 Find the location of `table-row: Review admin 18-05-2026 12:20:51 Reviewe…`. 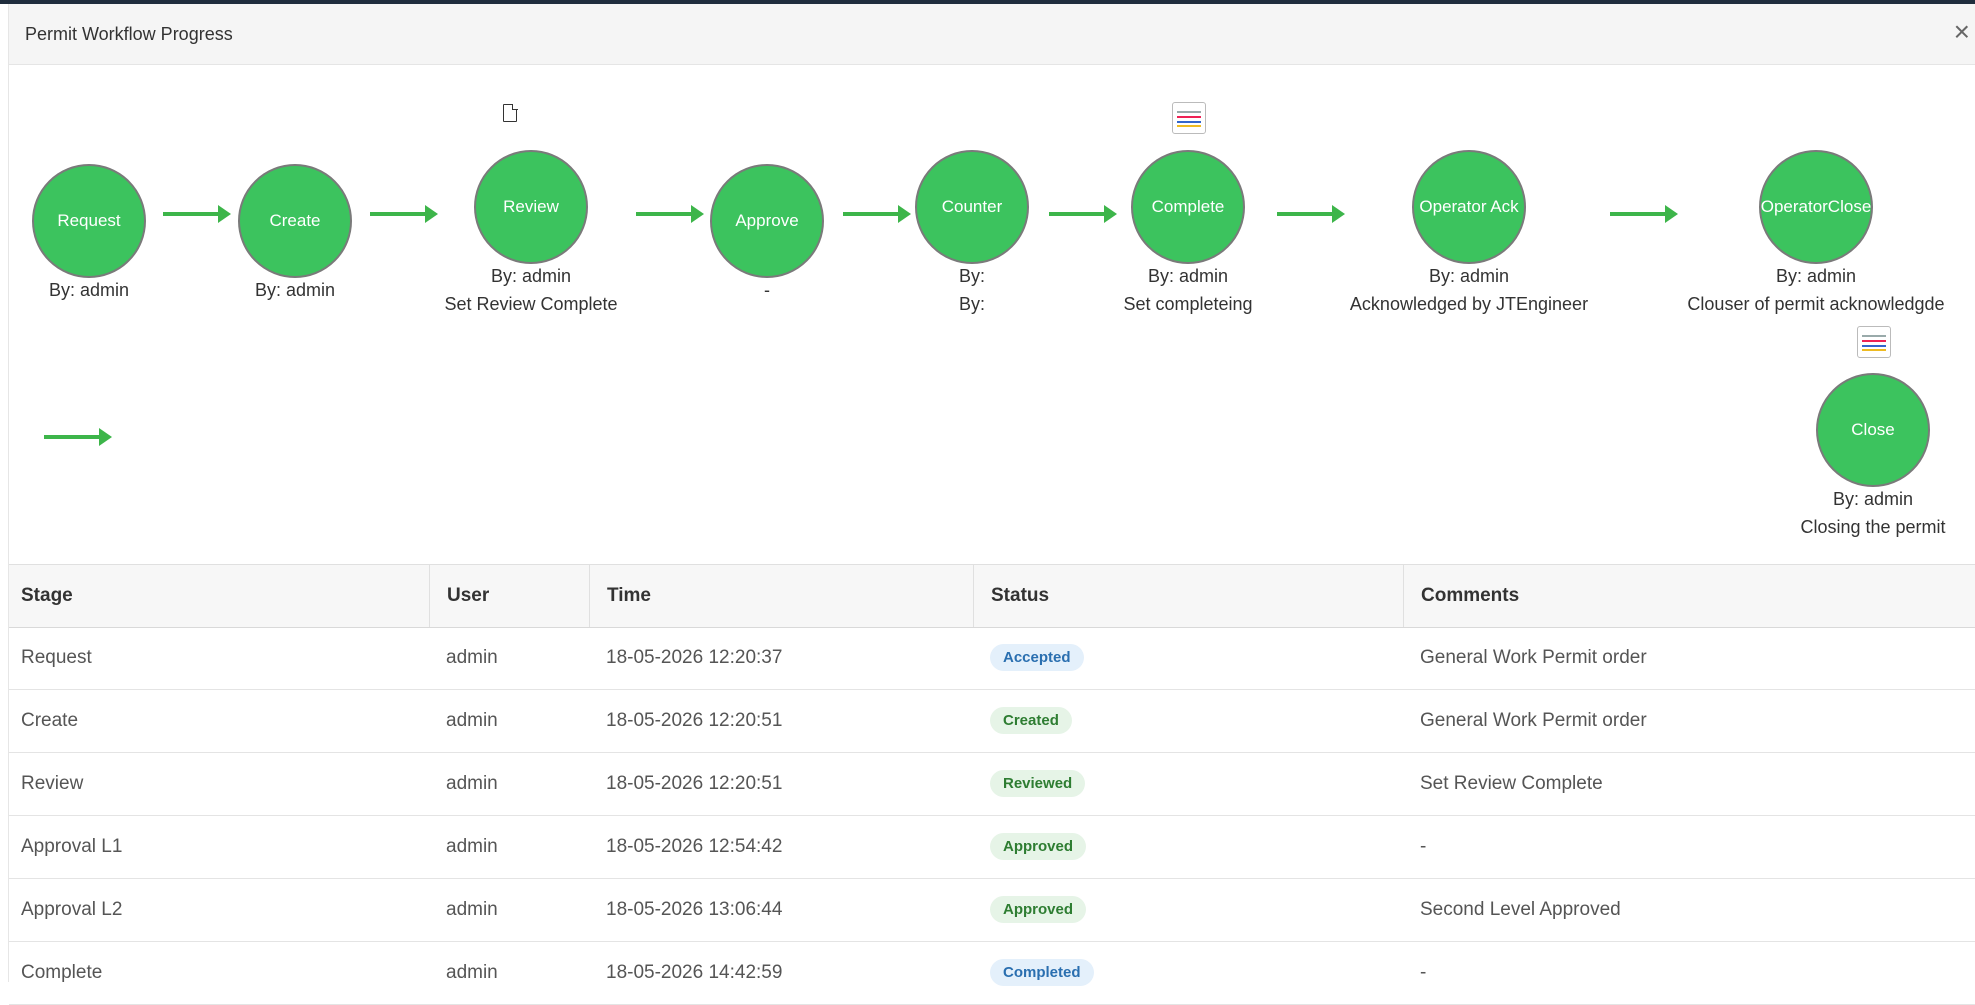

table-row: Review admin 18-05-2026 12:20:51 Reviewe… is located at coordinates (992, 784).